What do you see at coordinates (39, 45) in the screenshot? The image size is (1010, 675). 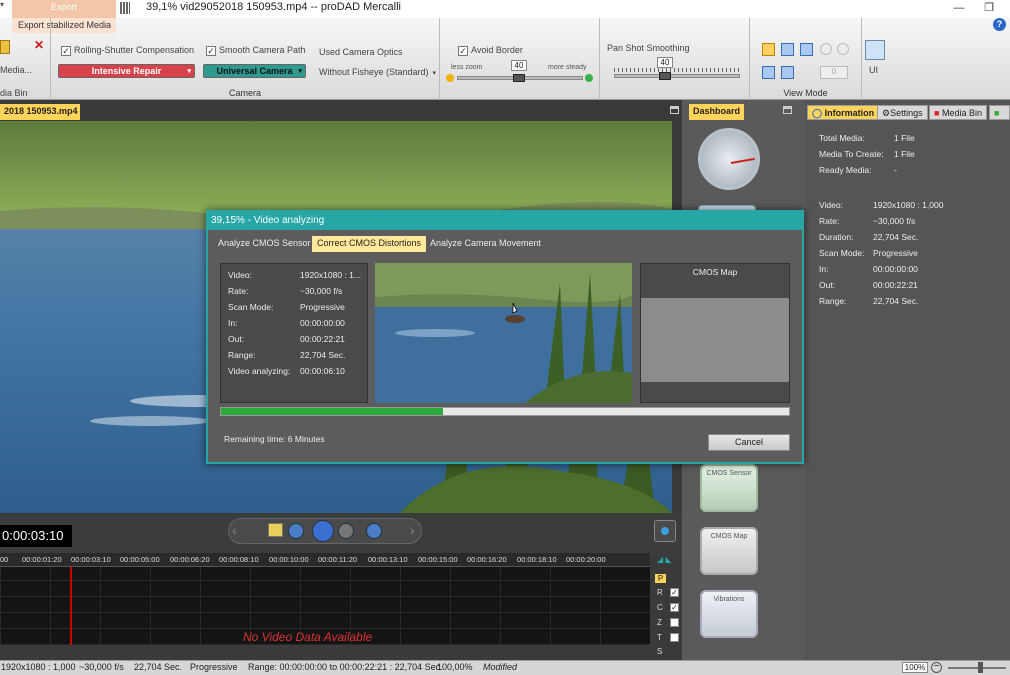 I see `remove-icon: ✕` at bounding box center [39, 45].